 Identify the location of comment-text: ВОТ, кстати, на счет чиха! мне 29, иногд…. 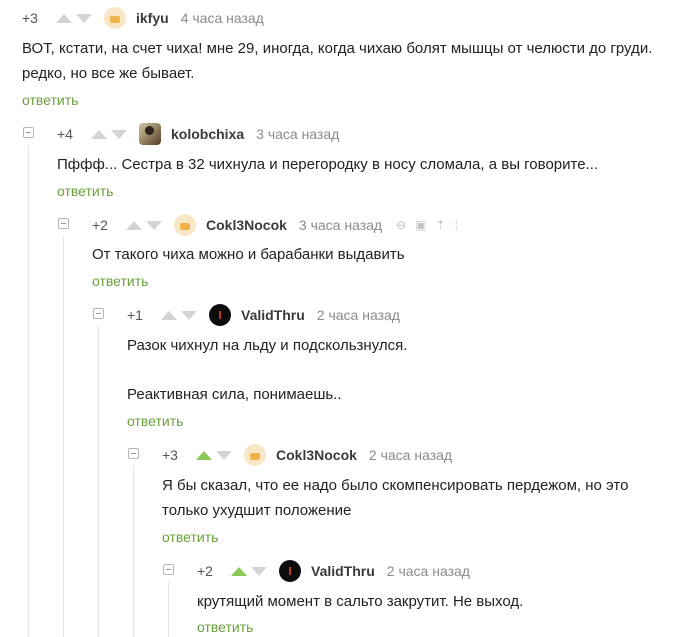
(337, 61).